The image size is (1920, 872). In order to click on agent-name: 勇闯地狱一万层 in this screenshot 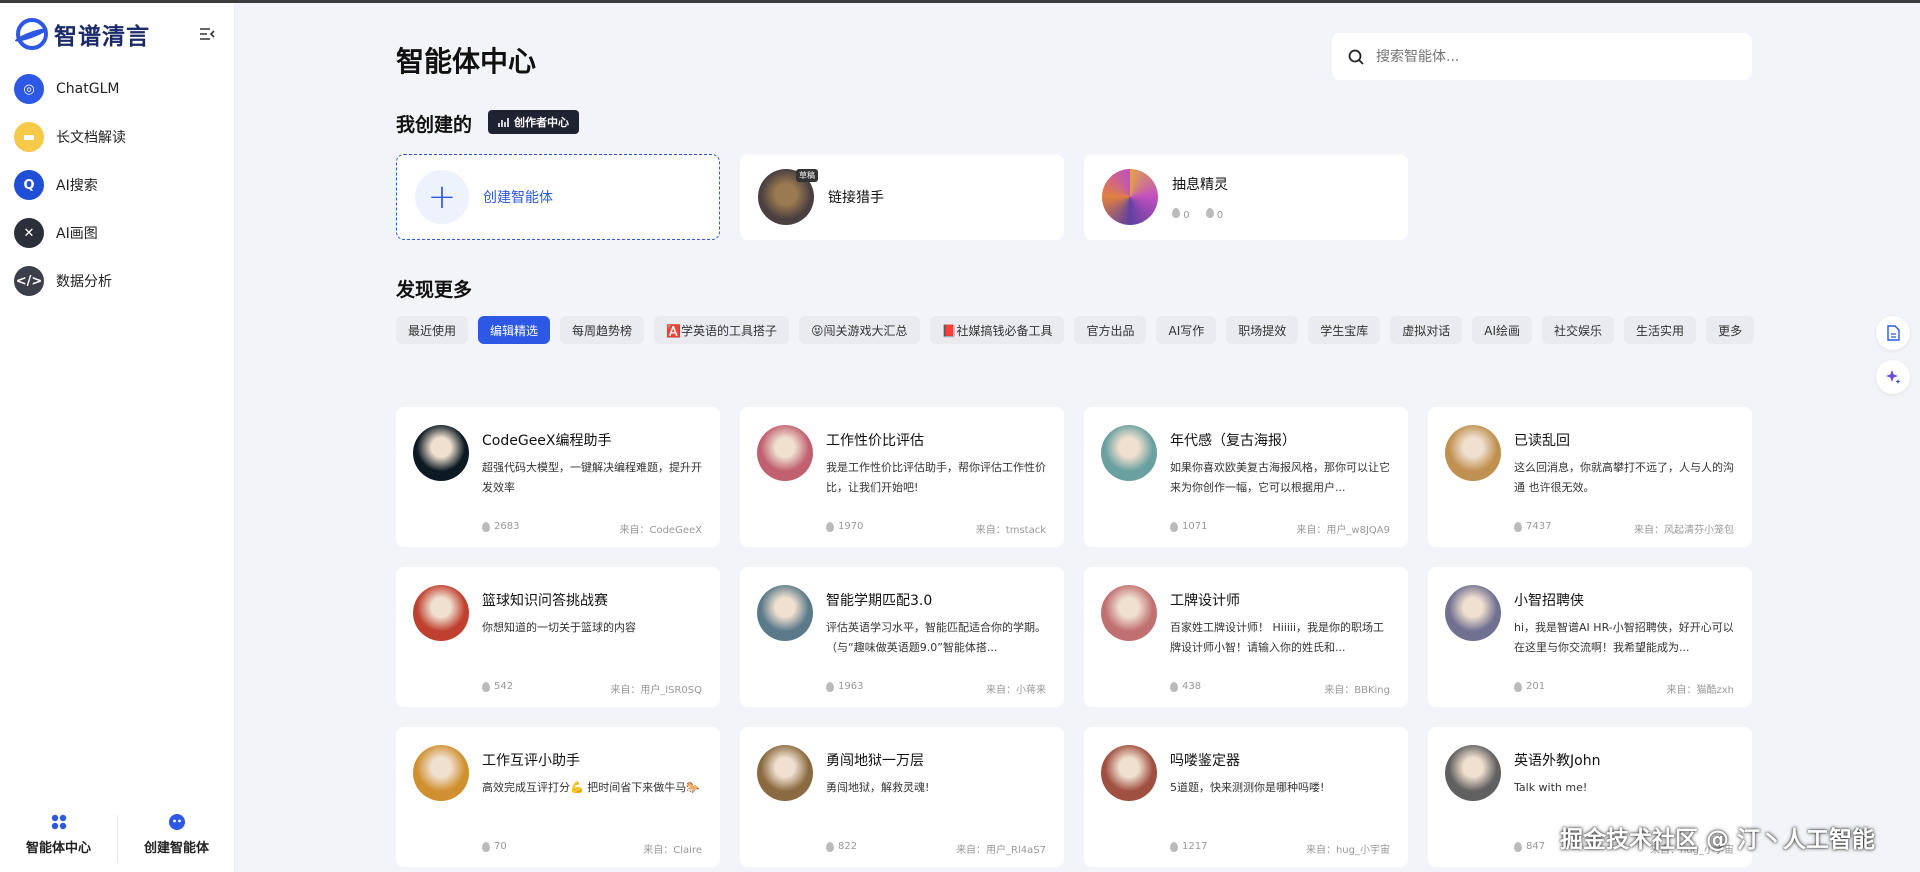, I will do `click(875, 761)`.